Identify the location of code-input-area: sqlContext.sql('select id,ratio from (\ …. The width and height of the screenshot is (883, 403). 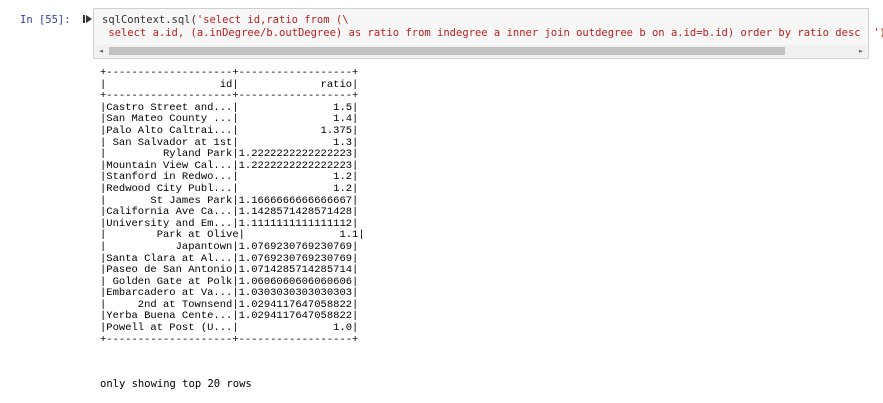
(488, 33).